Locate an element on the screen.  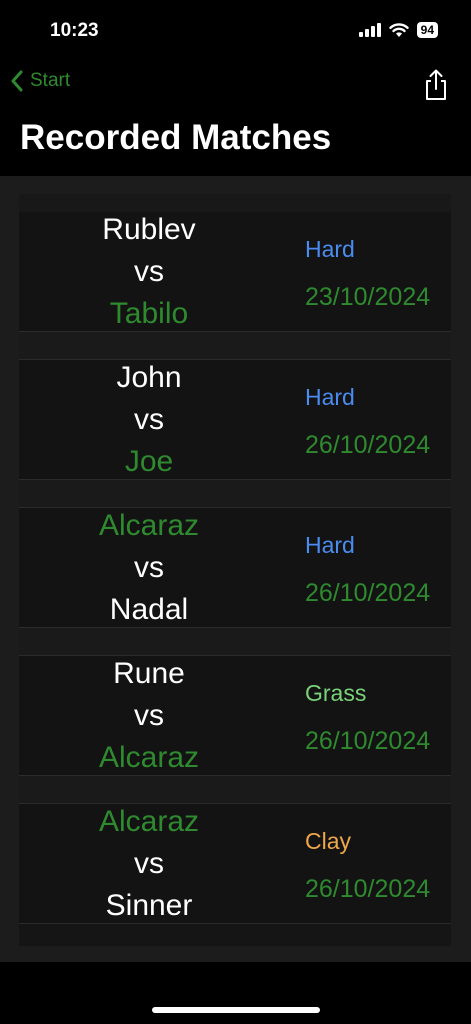
match-players: Rublev vs Tabilo is located at coordinates (149, 272).